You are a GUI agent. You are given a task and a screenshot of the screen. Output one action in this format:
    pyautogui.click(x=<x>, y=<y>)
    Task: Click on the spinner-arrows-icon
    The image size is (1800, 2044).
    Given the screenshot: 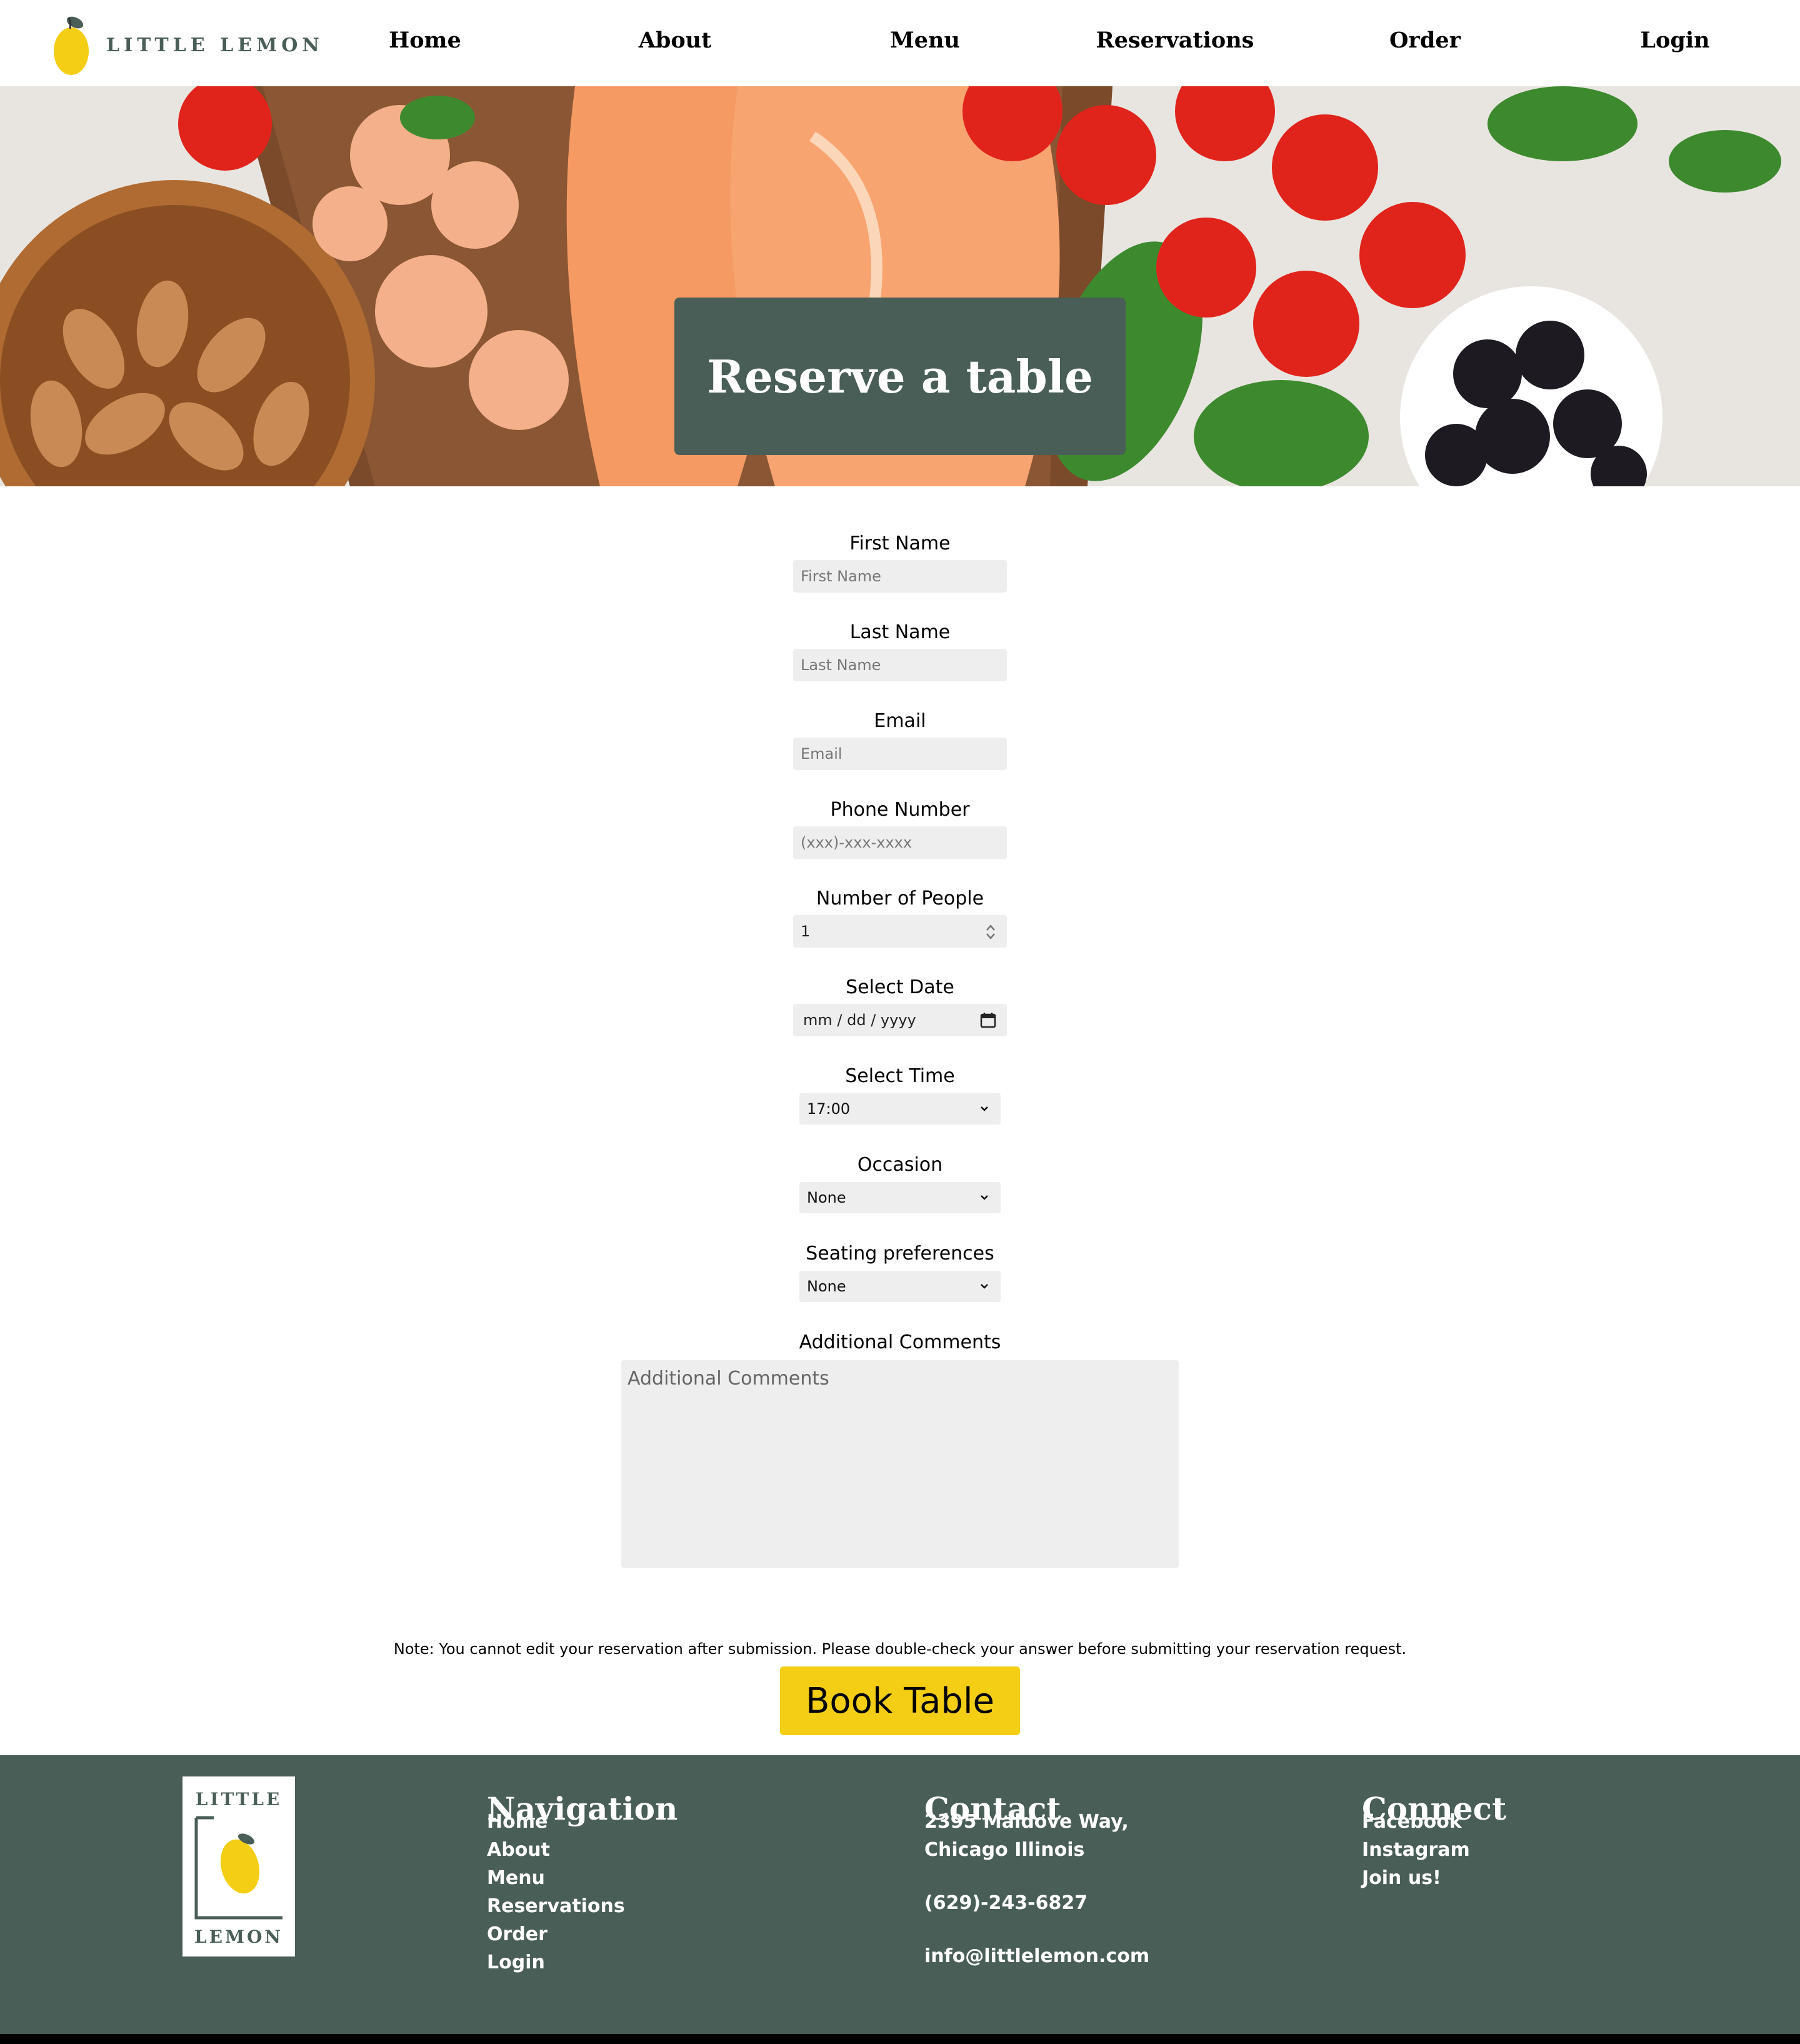 What is the action you would take?
    pyautogui.click(x=991, y=932)
    